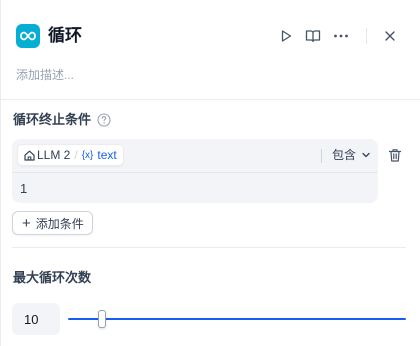 The image size is (420, 346). What do you see at coordinates (52, 119) in the screenshot?
I see `stop-condition-title: 循环终止条件` at bounding box center [52, 119].